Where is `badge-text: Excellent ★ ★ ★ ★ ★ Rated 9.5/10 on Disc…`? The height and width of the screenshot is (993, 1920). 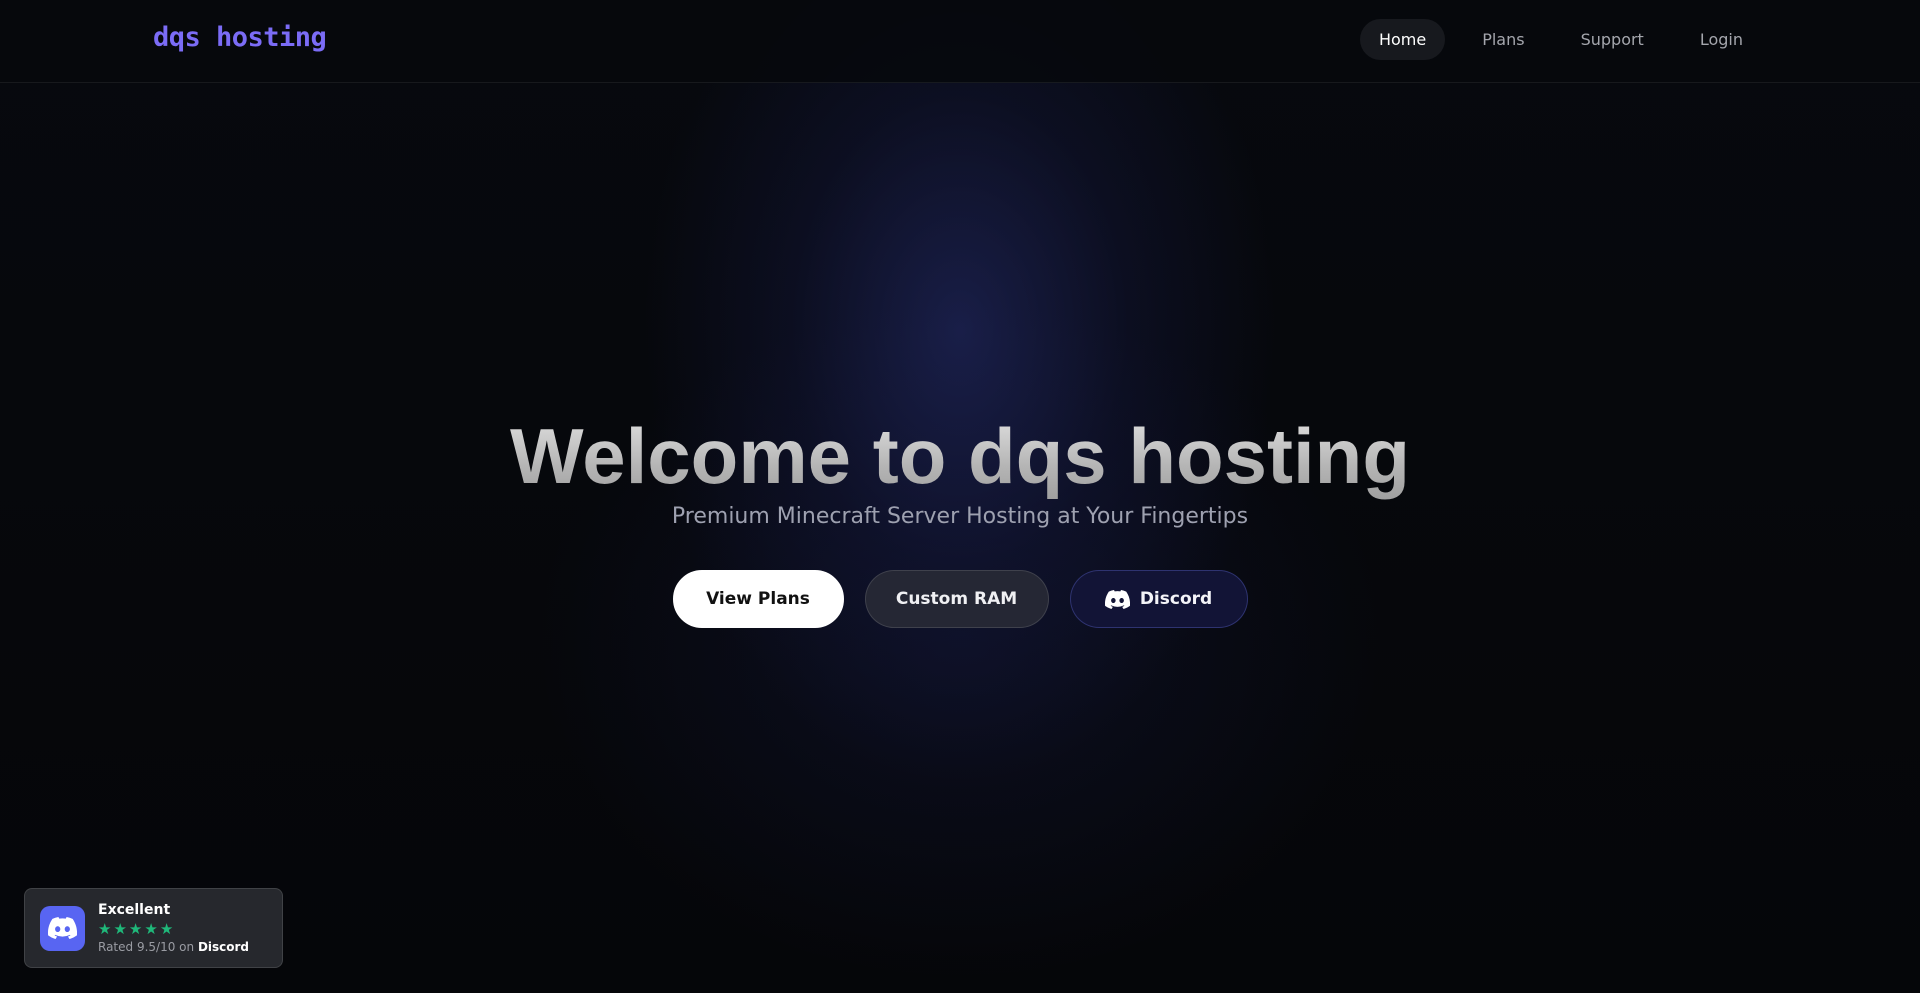
badge-text: Excellent ★ ★ ★ ★ ★ Rated 9.5/10 on Disc… is located at coordinates (173, 928).